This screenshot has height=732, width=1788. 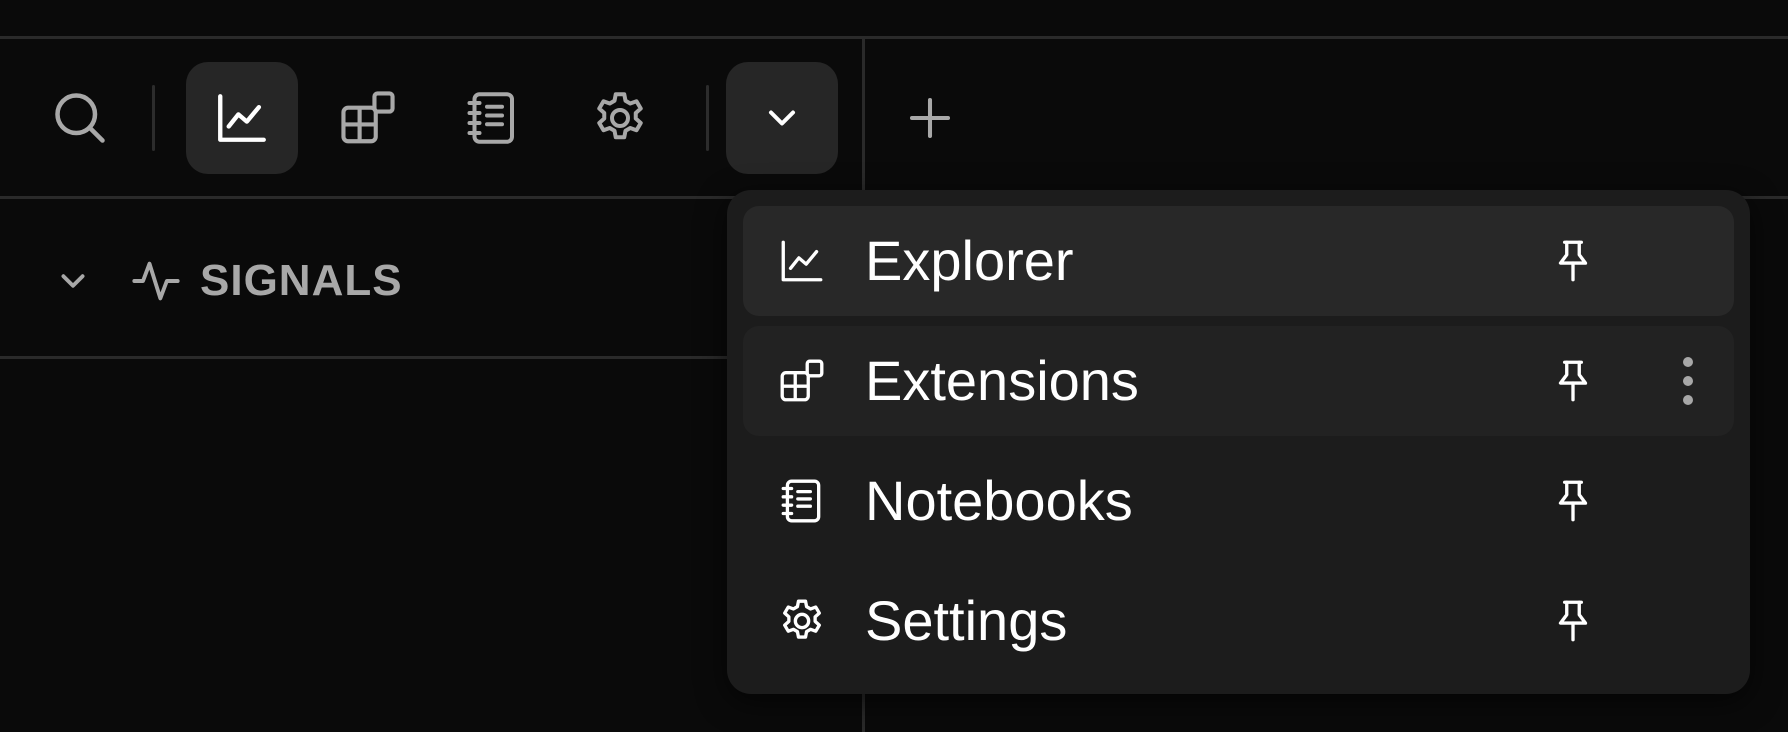 I want to click on menu-item-extensions: Extensions, so click(x=1238, y=381).